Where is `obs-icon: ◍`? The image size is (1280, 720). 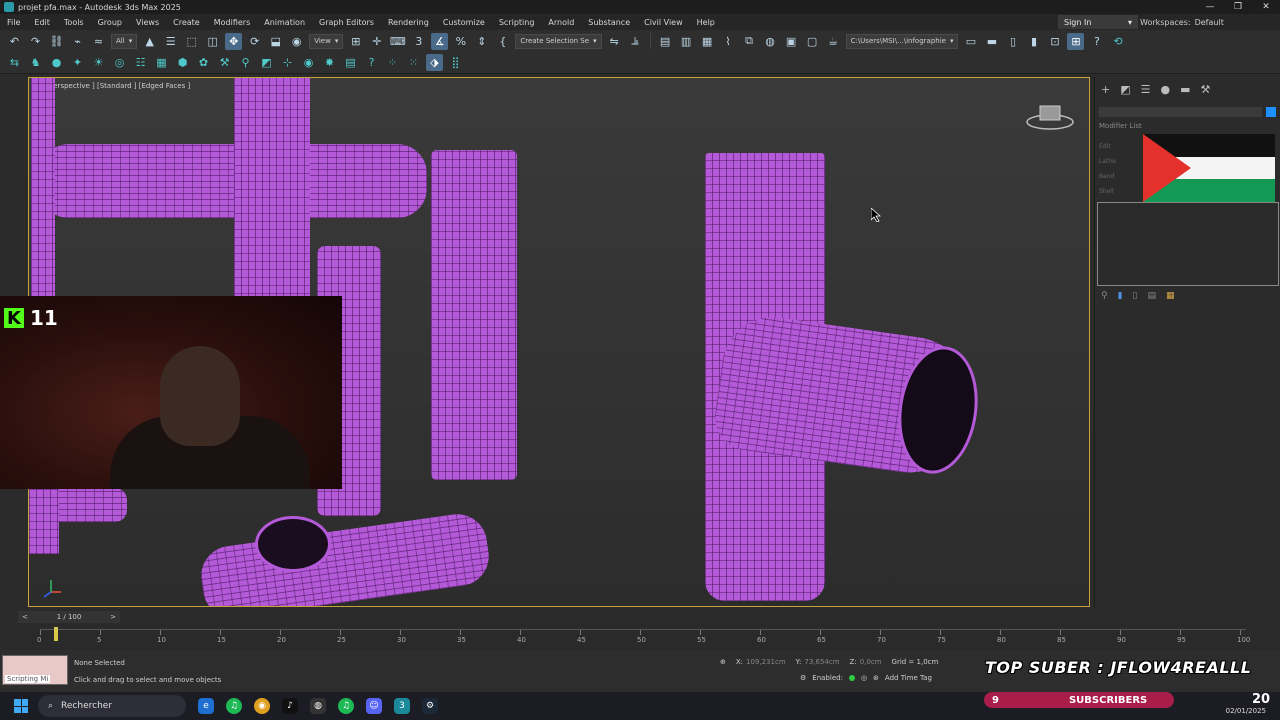
obs-icon: ◍ is located at coordinates (318, 706).